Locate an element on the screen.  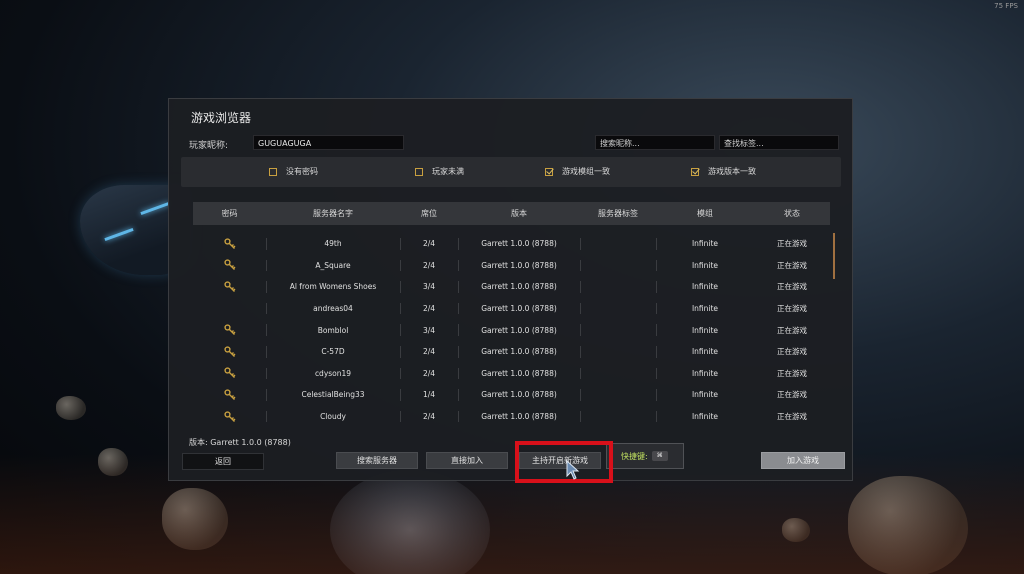
panel-title: 游戏浏览器 is located at coordinates (221, 118).